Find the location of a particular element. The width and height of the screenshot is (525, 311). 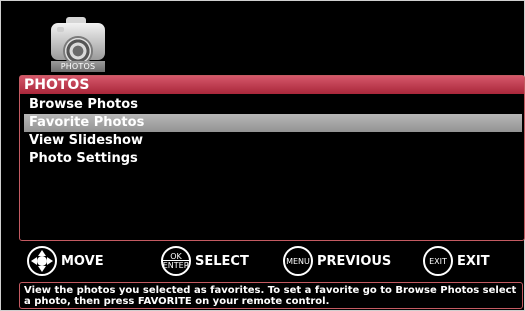

enter-text: ENTER is located at coordinates (176, 265).